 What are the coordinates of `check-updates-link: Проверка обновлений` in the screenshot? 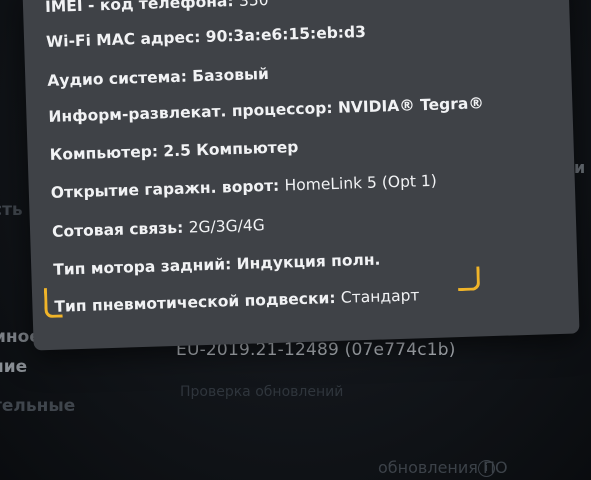 It's located at (261, 392).